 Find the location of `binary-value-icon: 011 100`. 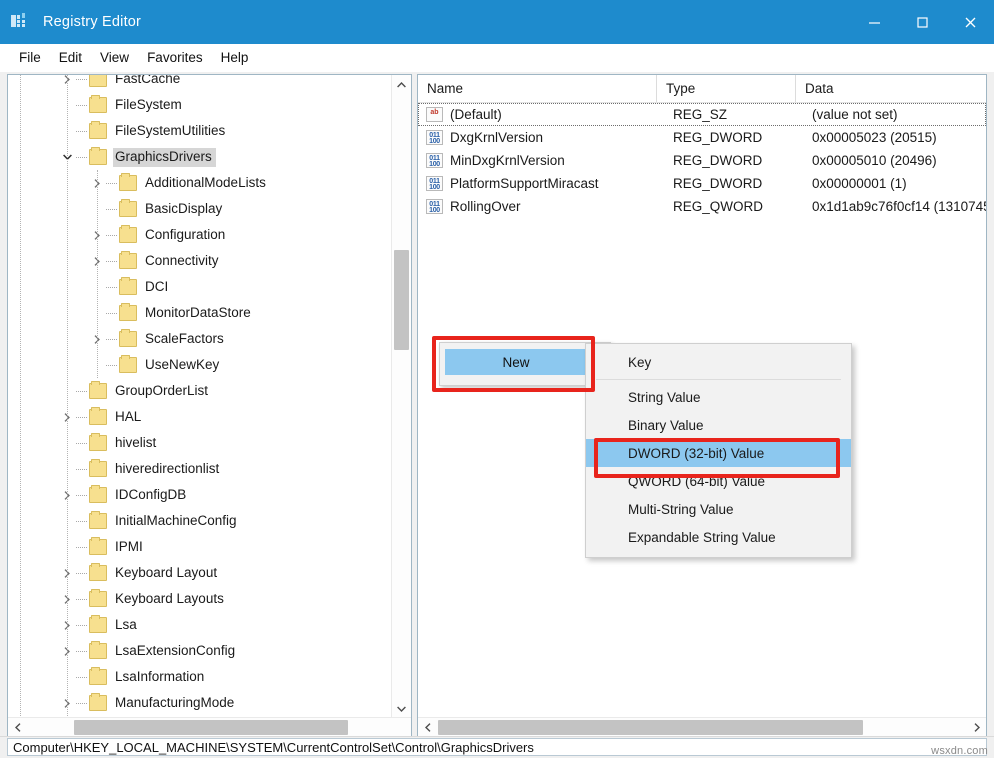

binary-value-icon: 011 100 is located at coordinates (434, 183).